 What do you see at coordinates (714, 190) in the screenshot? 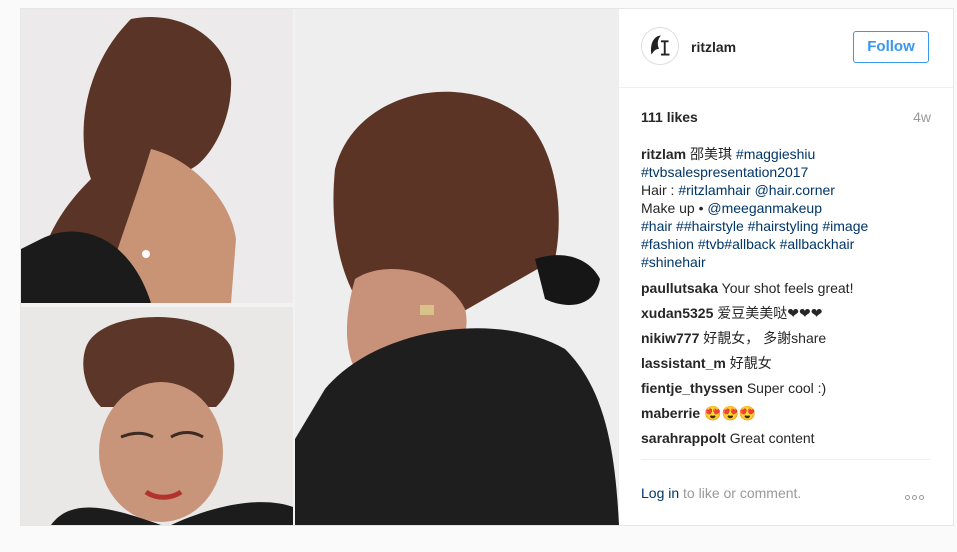
I see `hashtag: #ritzlamhair` at bounding box center [714, 190].